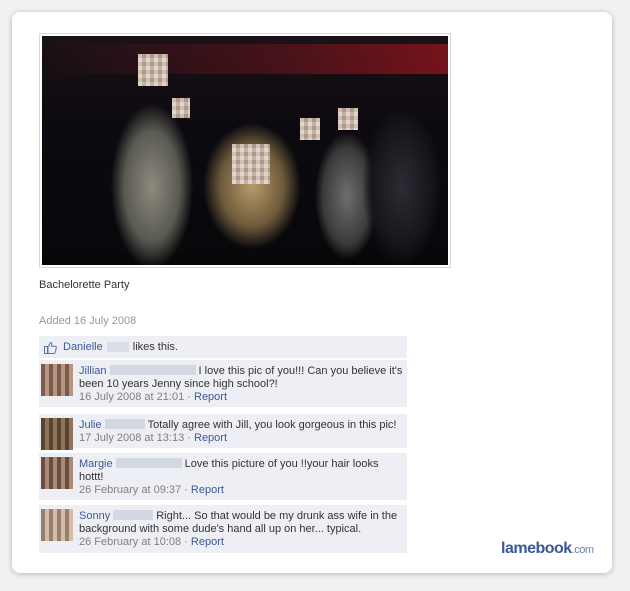 The image size is (630, 591). Describe the element at coordinates (132, 438) in the screenshot. I see `comment-timestamp: 17 July 2008 at 13:13` at that location.